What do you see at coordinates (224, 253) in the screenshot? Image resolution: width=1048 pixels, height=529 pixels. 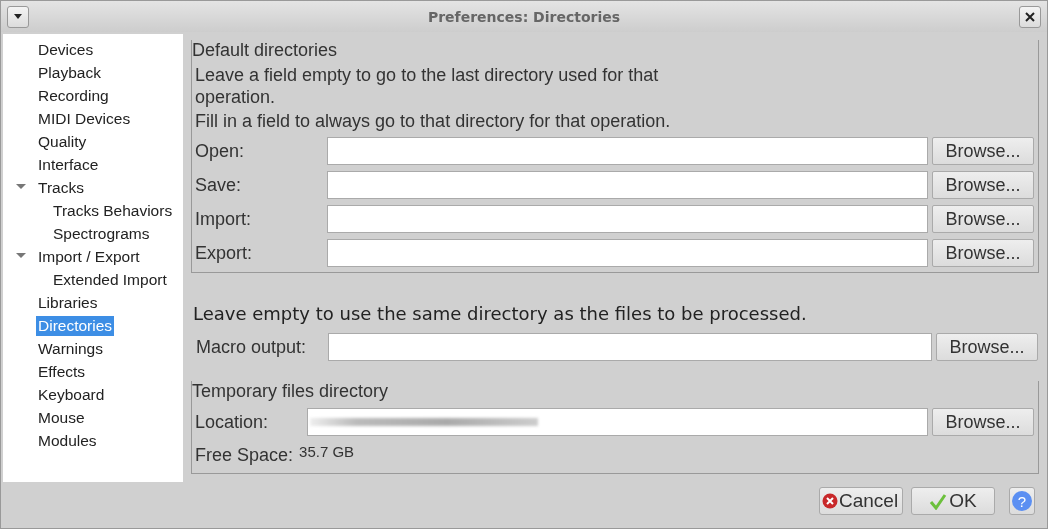 I see `field-label: Export:` at bounding box center [224, 253].